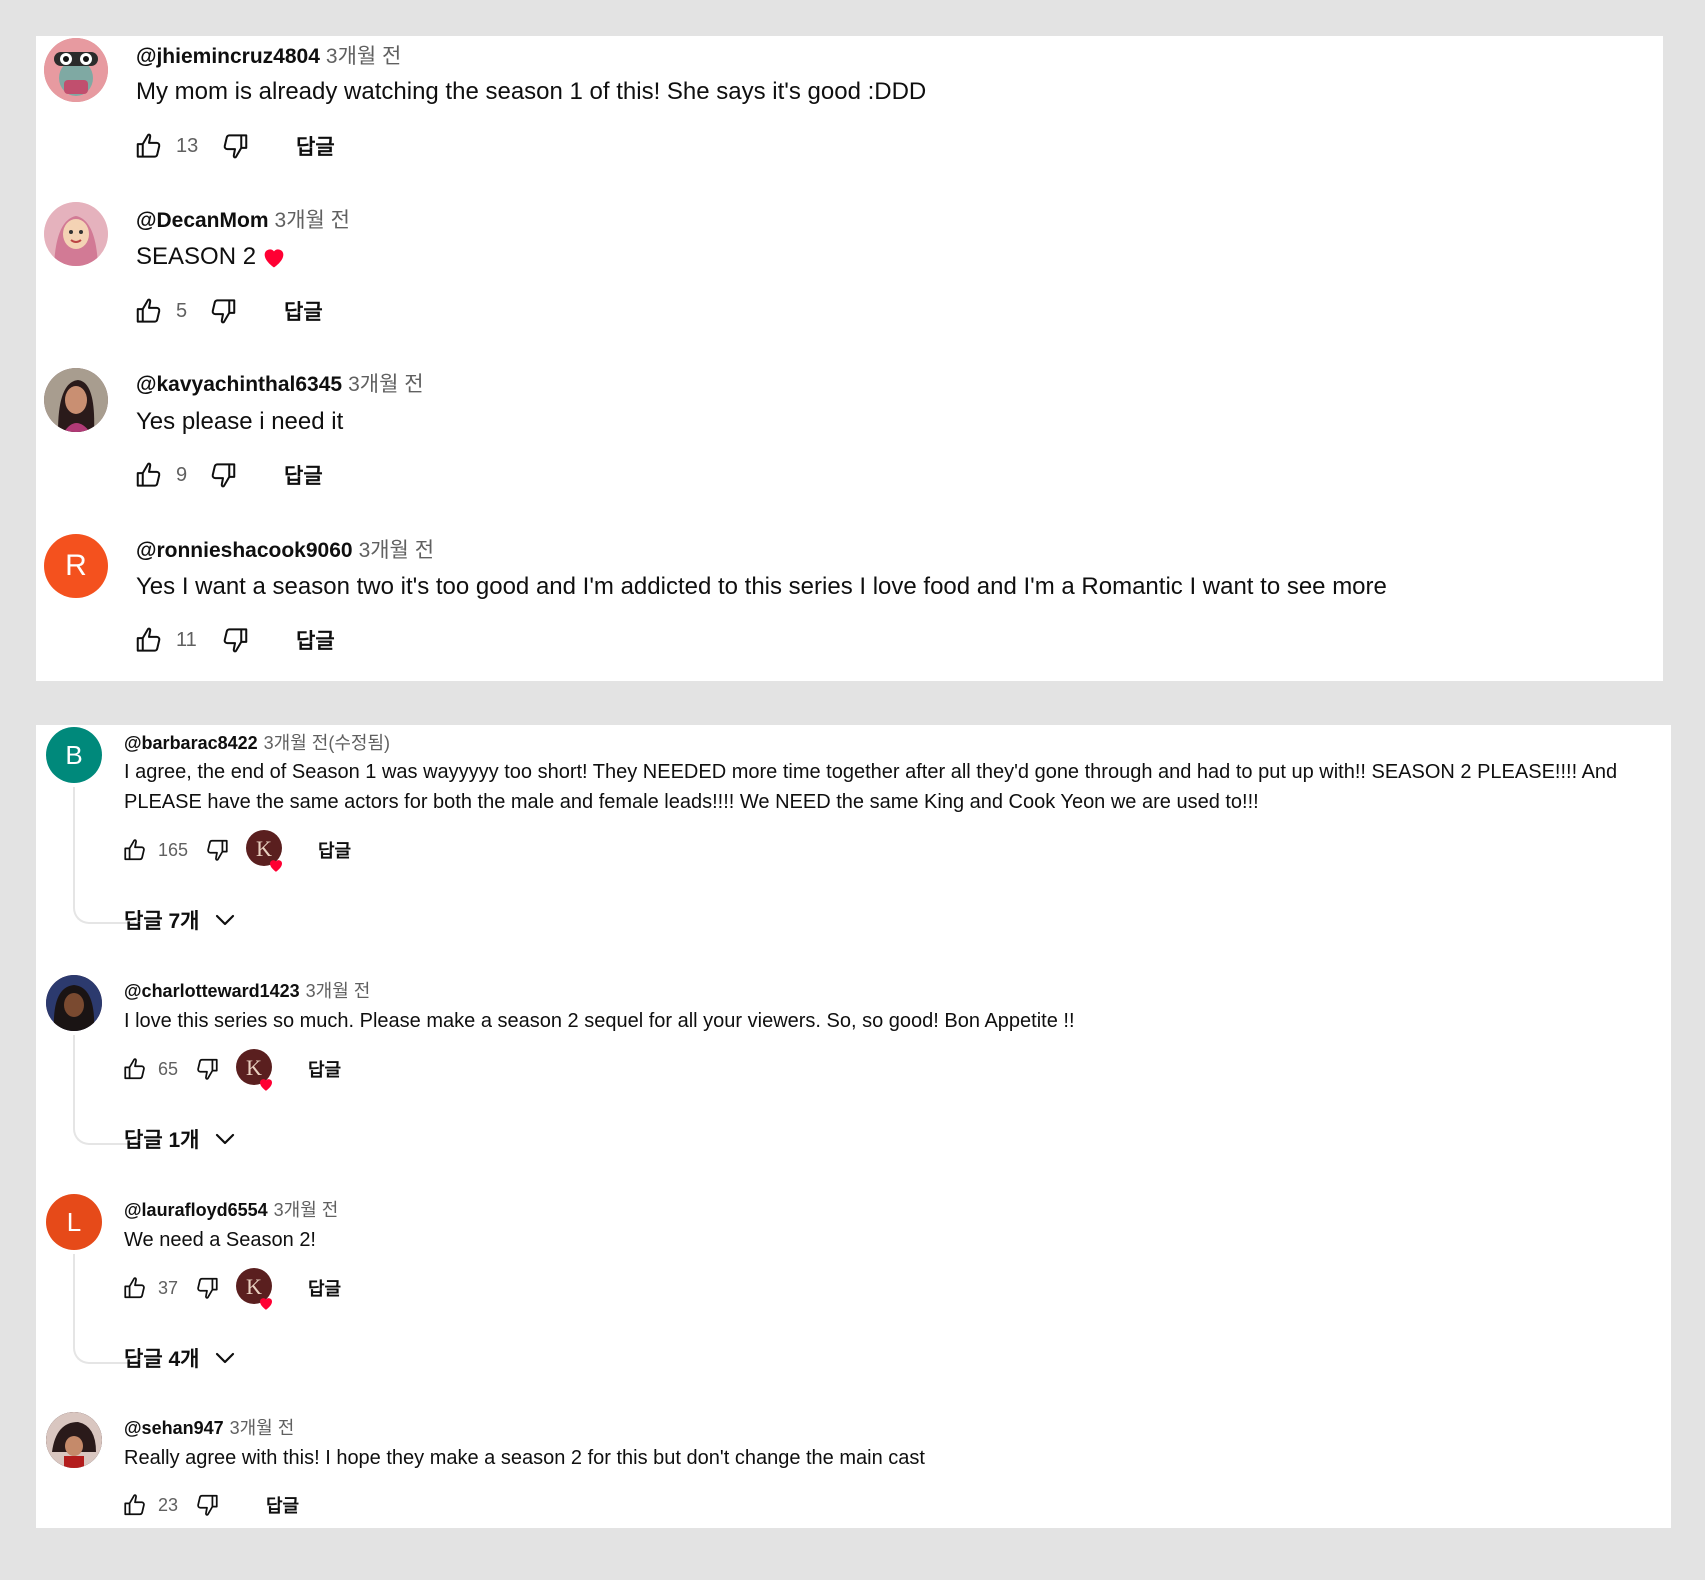 The image size is (1705, 1580). I want to click on comment-author: @charlotteward1423, so click(212, 991).